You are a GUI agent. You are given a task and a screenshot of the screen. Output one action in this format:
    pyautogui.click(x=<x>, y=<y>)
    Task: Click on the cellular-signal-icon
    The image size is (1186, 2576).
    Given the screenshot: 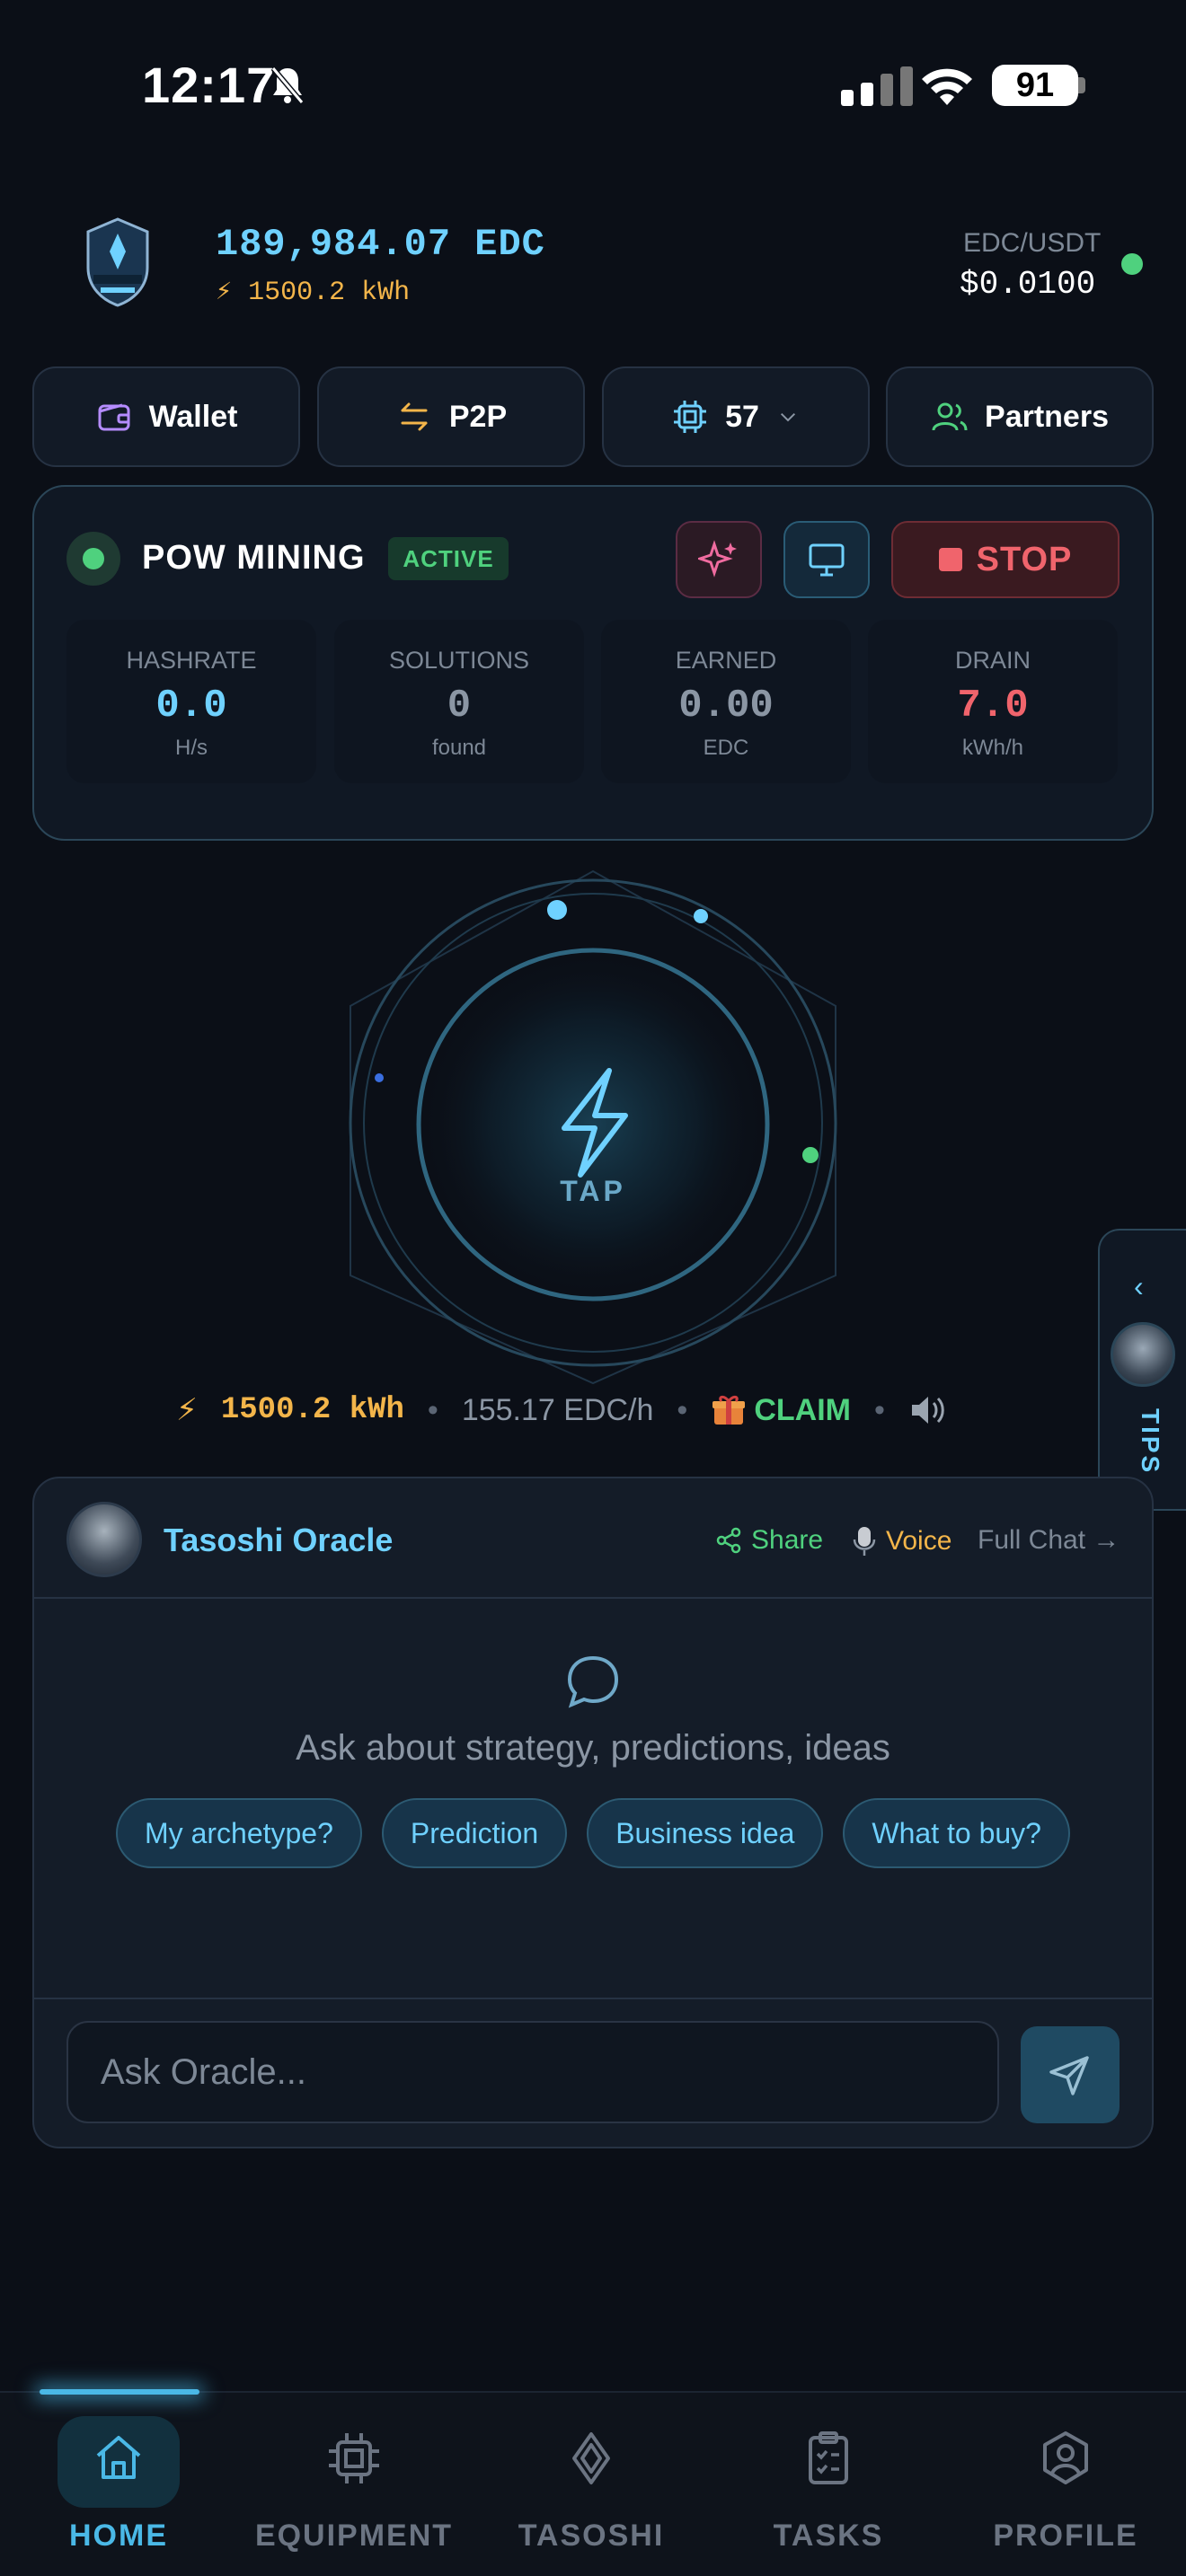 What is the action you would take?
    pyautogui.click(x=877, y=86)
    